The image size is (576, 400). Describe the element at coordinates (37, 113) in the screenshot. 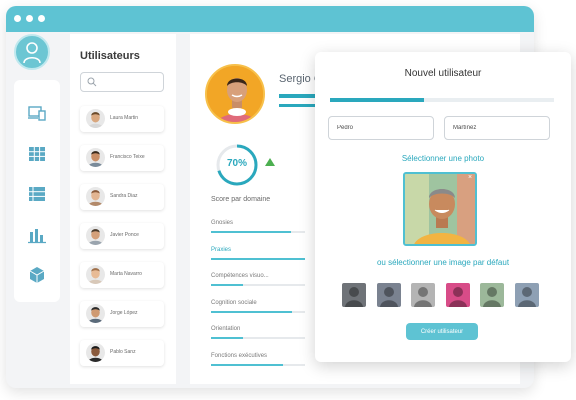

I see `devices-icon` at that location.